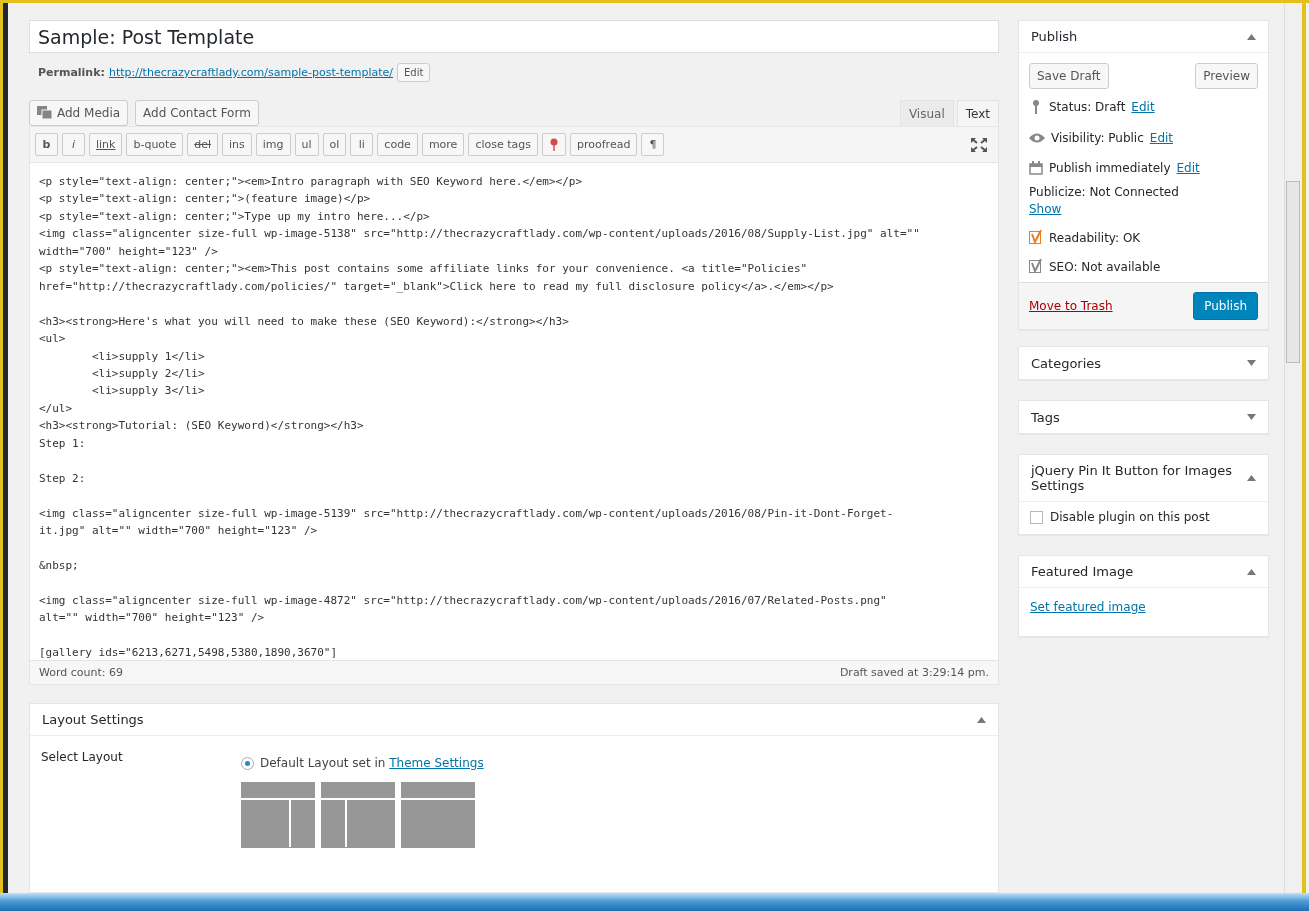 This screenshot has height=911, width=1309. Describe the element at coordinates (926, 113) in the screenshot. I see `editor-tab: Visual` at that location.